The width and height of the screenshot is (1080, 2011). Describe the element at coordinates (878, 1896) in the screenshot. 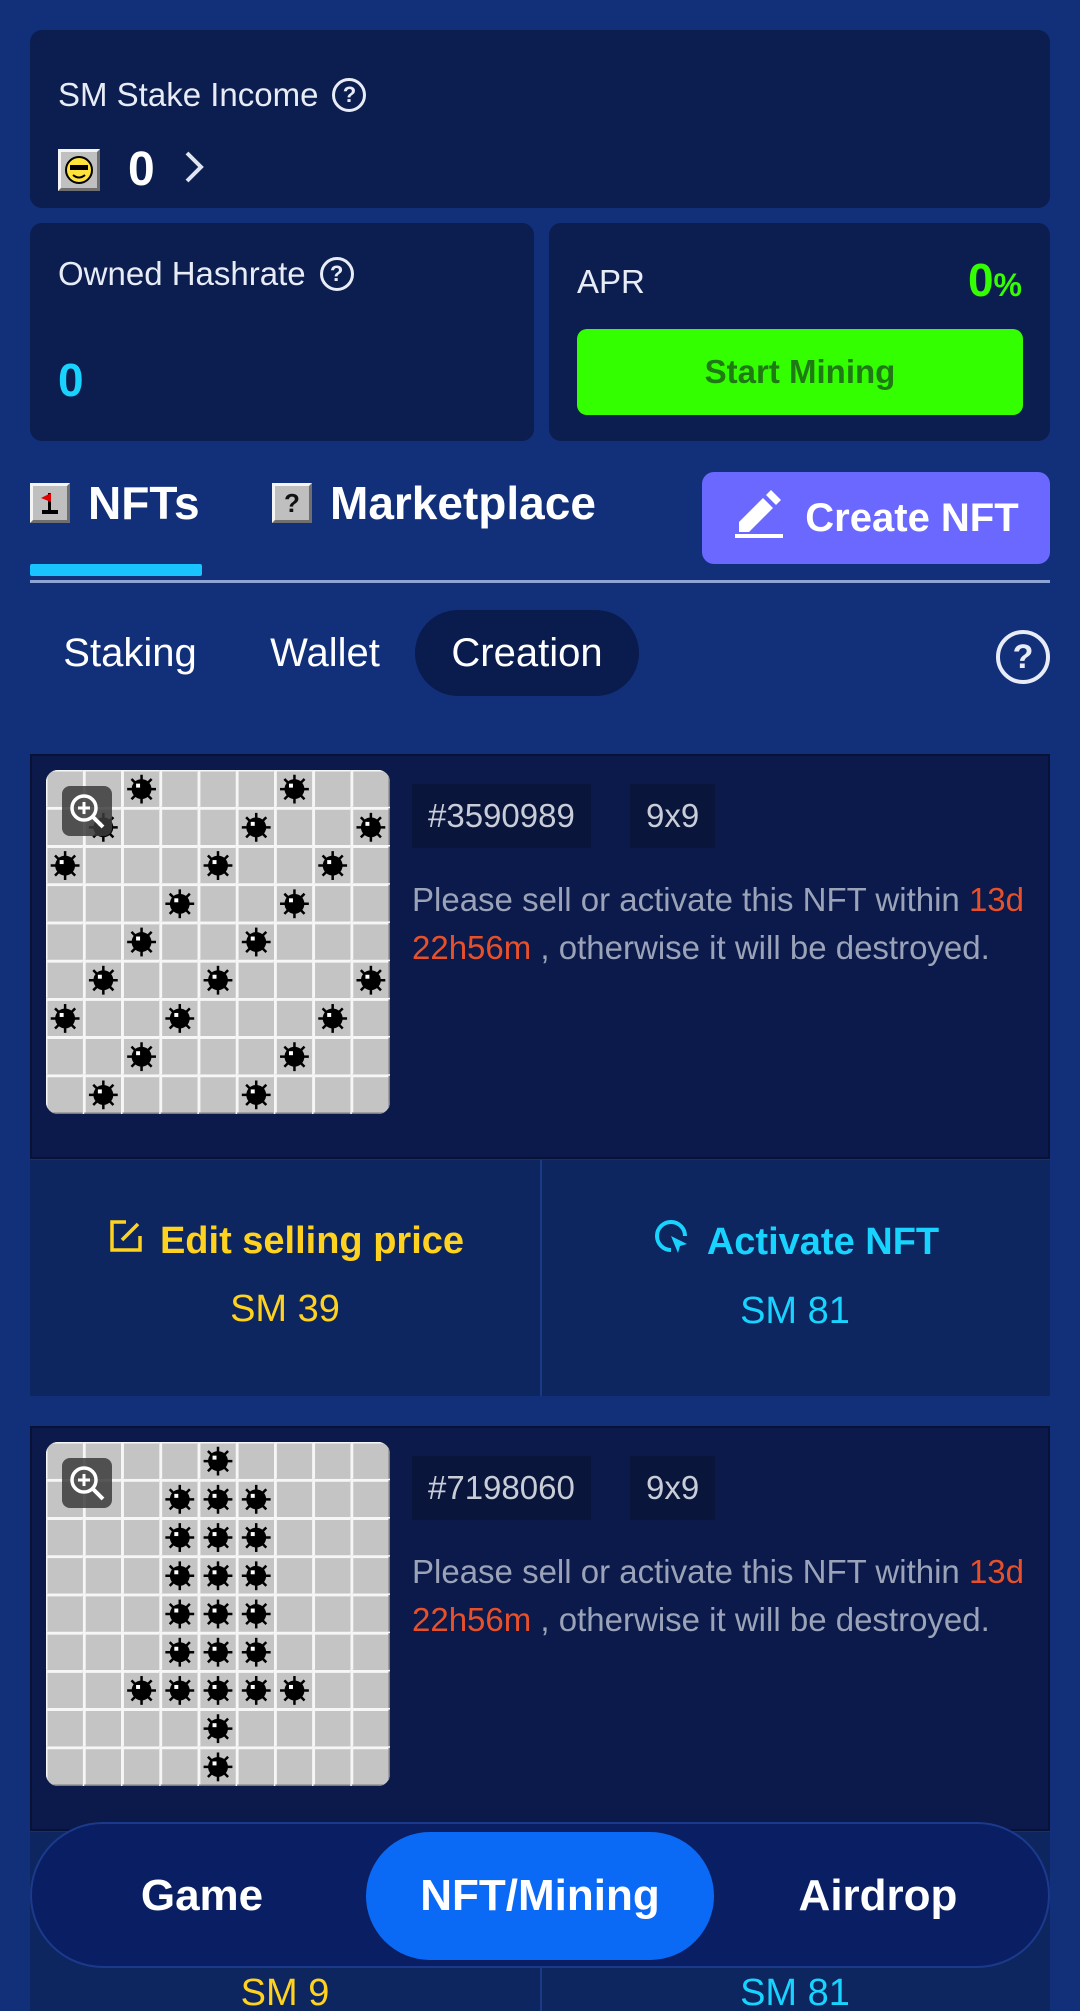

I see `nav-airdrop: Airdrop` at that location.